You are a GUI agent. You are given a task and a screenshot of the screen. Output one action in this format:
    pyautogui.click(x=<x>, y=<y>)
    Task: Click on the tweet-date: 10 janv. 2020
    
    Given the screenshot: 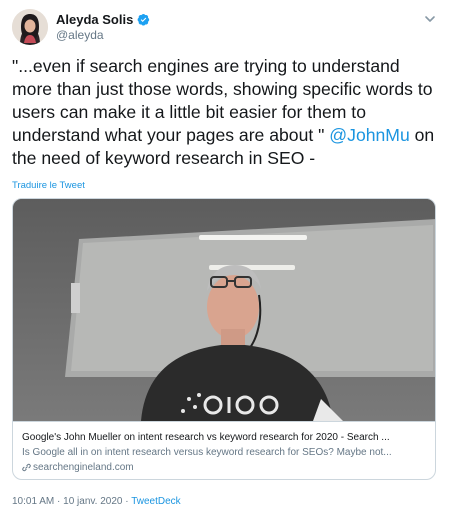 What is the action you would take?
    pyautogui.click(x=92, y=501)
    